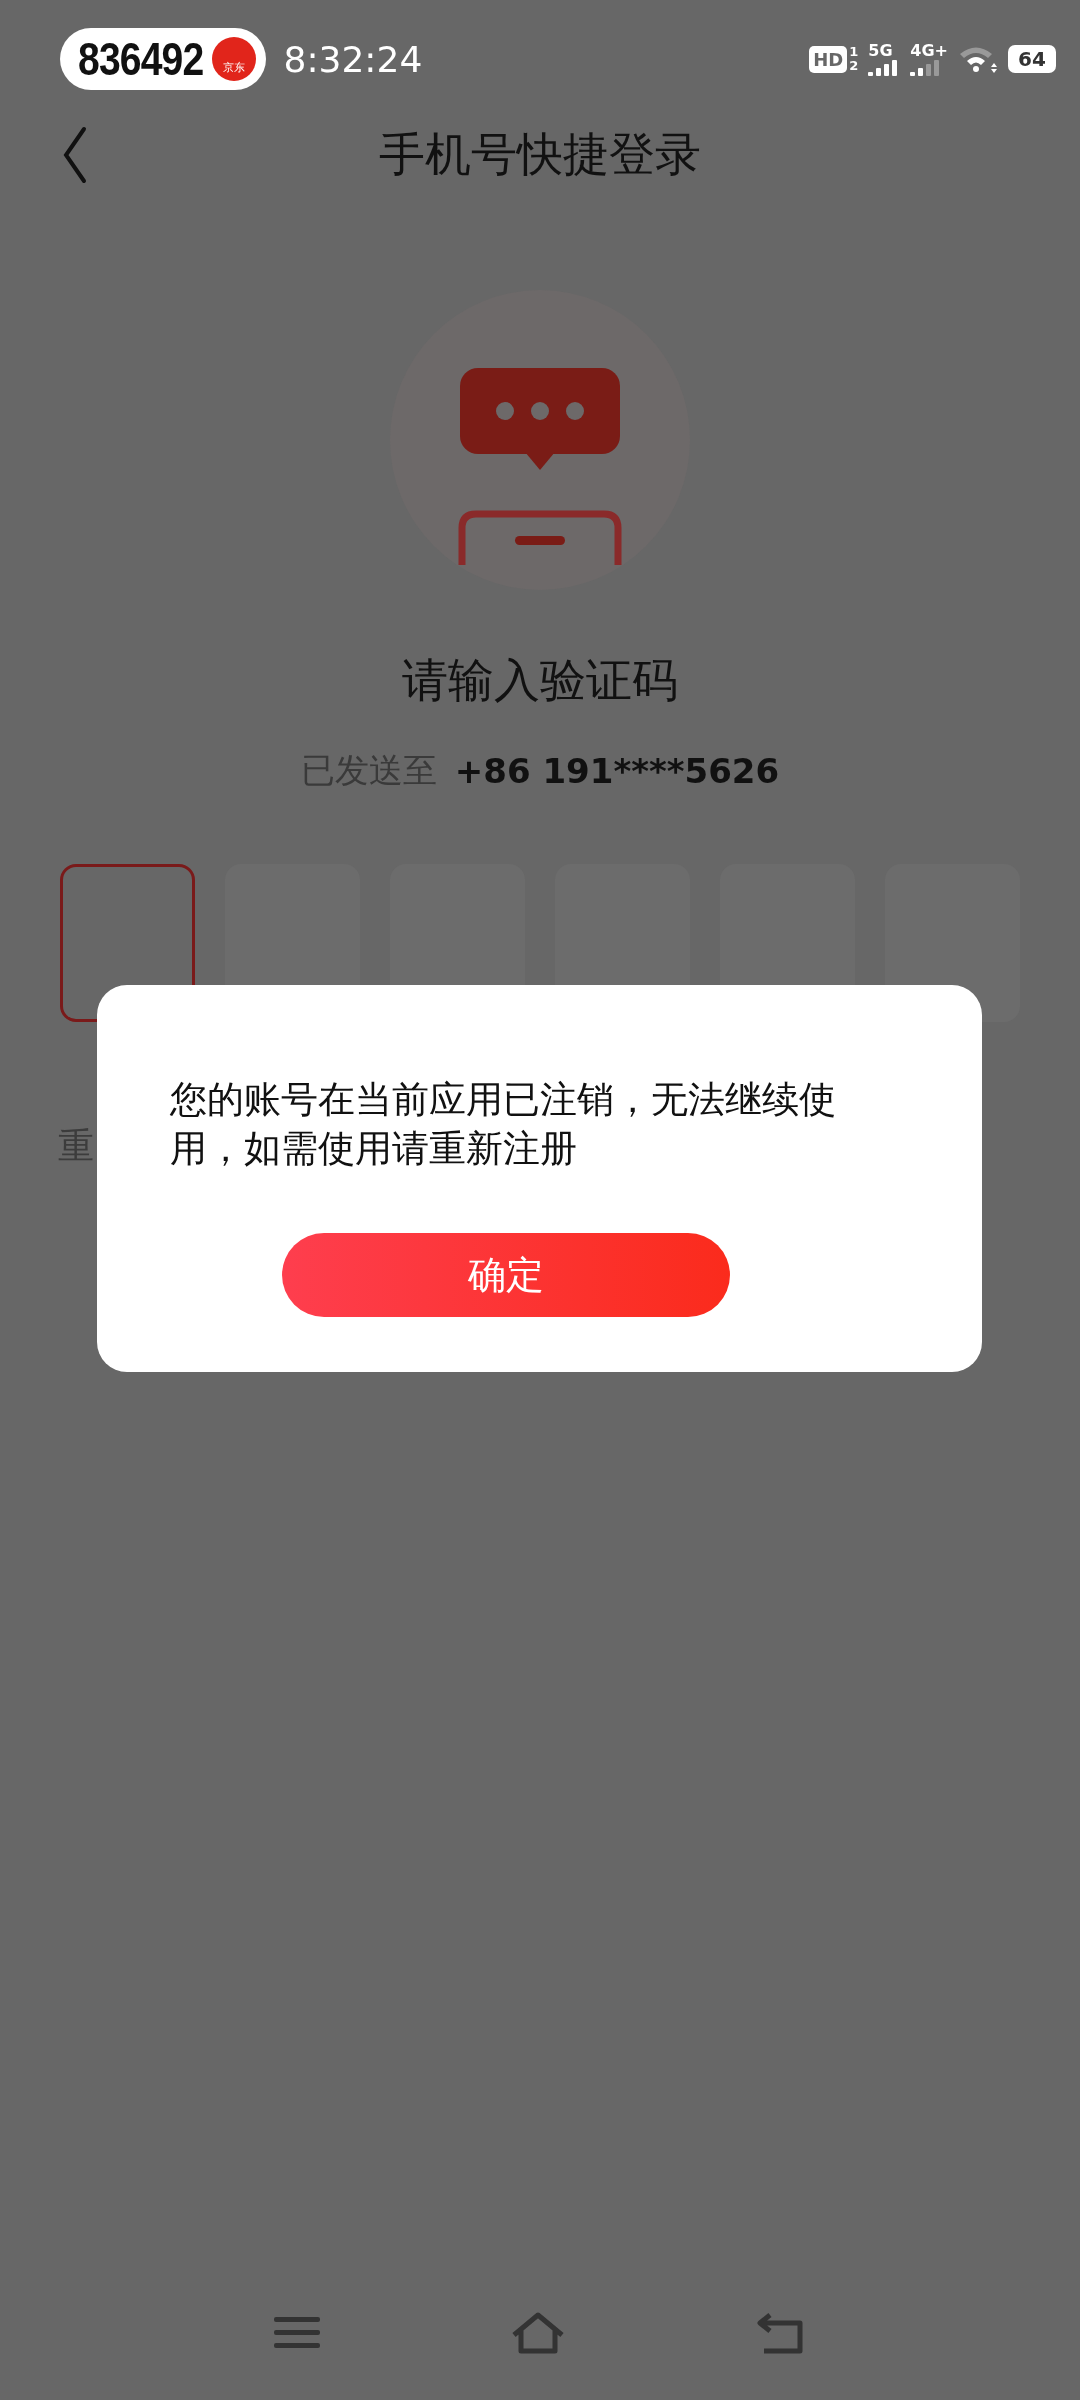 The height and width of the screenshot is (2400, 1080). Describe the element at coordinates (854, 66) in the screenshot. I see `sim-number: 2` at that location.